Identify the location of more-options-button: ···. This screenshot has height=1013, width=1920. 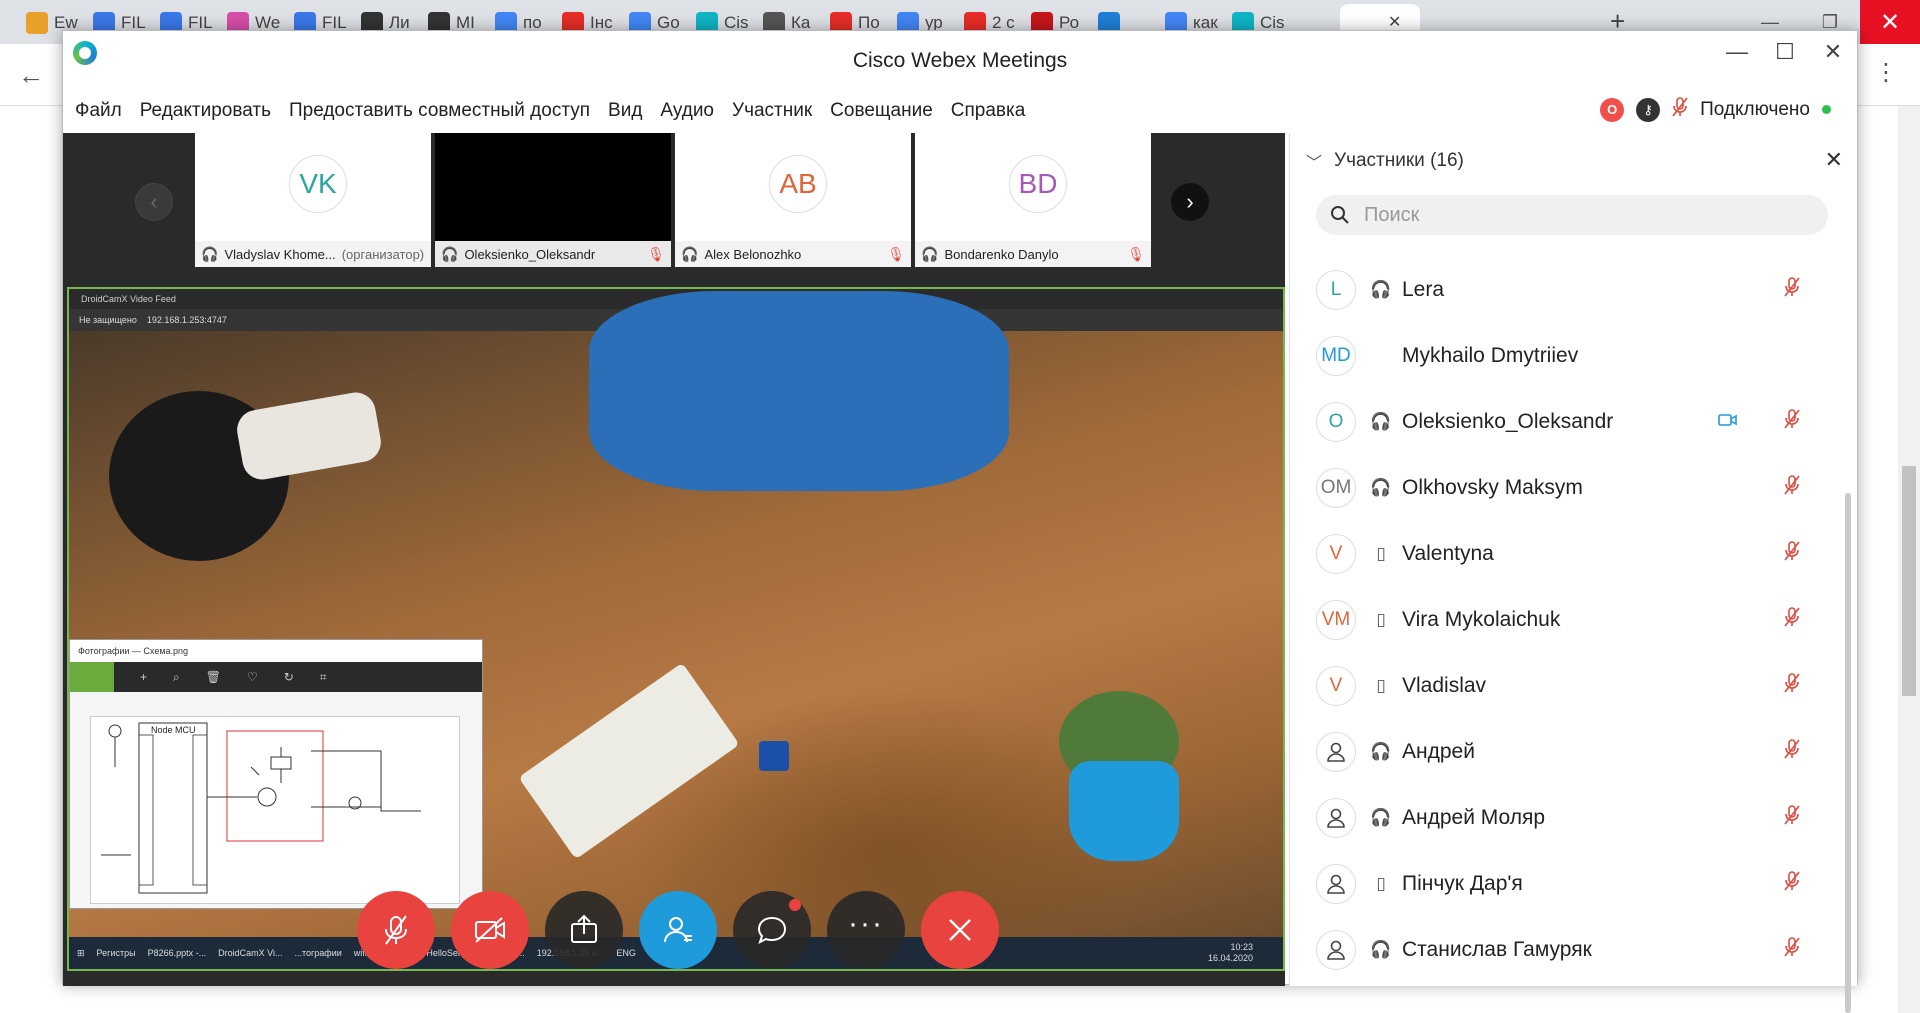
(866, 930).